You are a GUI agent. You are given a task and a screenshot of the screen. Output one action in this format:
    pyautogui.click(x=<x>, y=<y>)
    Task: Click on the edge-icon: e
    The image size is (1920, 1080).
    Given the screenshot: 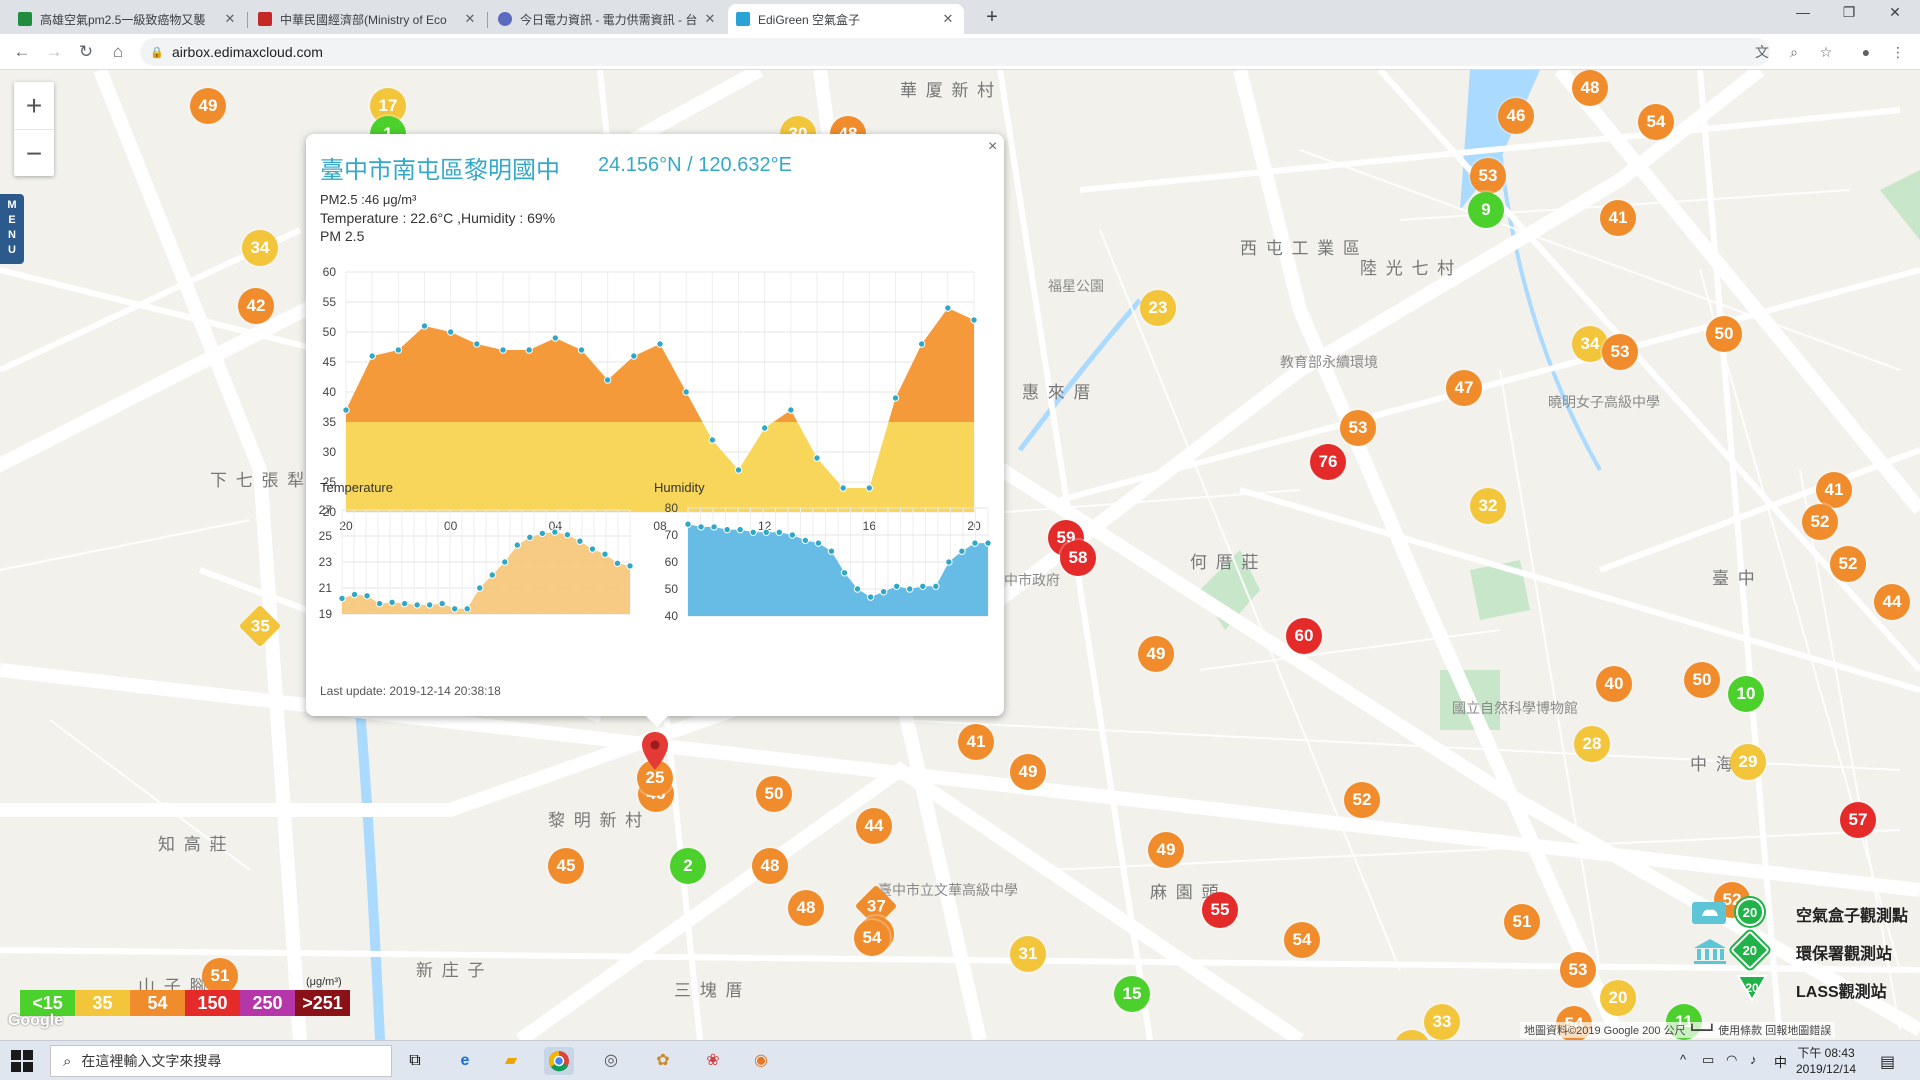 What is the action you would take?
    pyautogui.click(x=465, y=1061)
    